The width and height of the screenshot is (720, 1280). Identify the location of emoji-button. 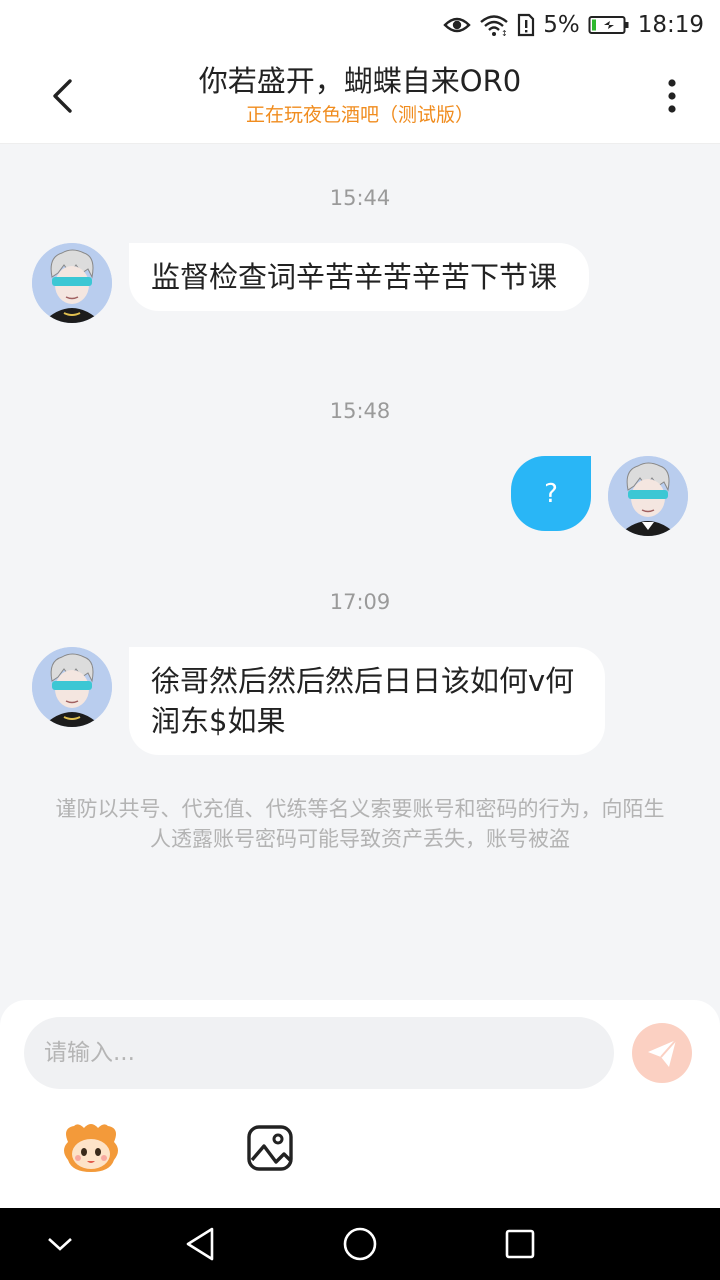
(91, 1148).